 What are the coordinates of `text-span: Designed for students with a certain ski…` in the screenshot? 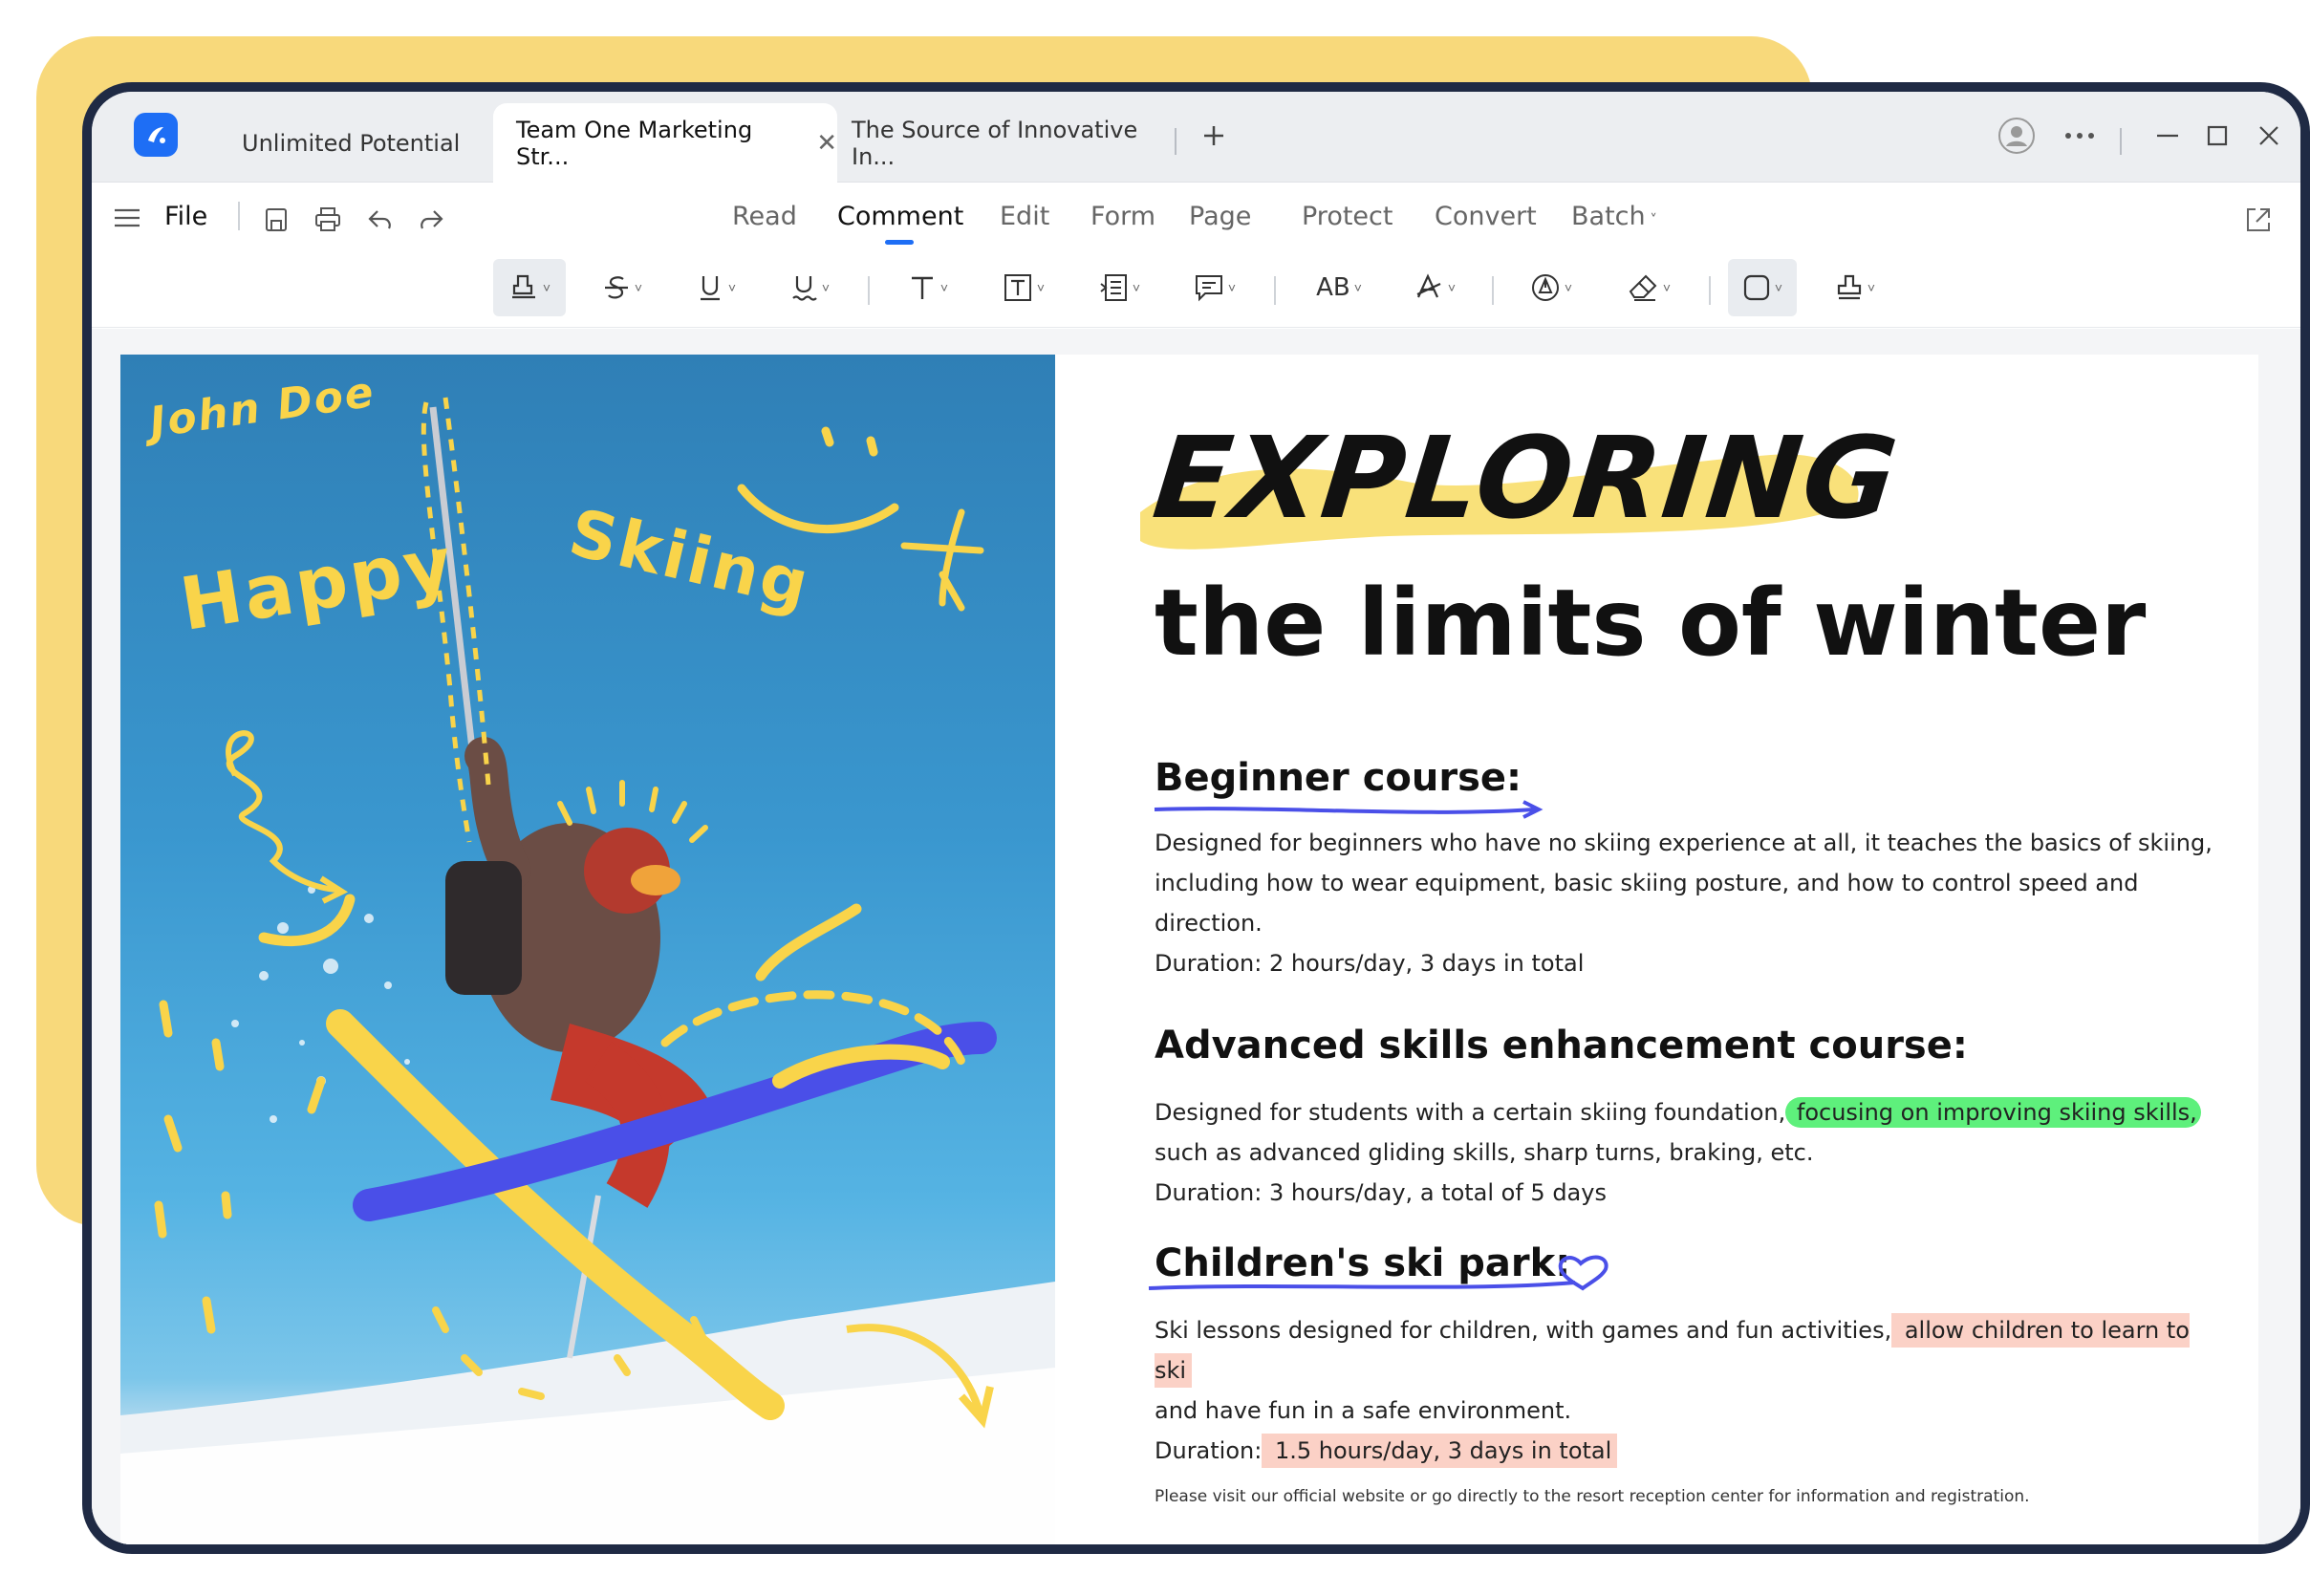 It's located at (1470, 1113).